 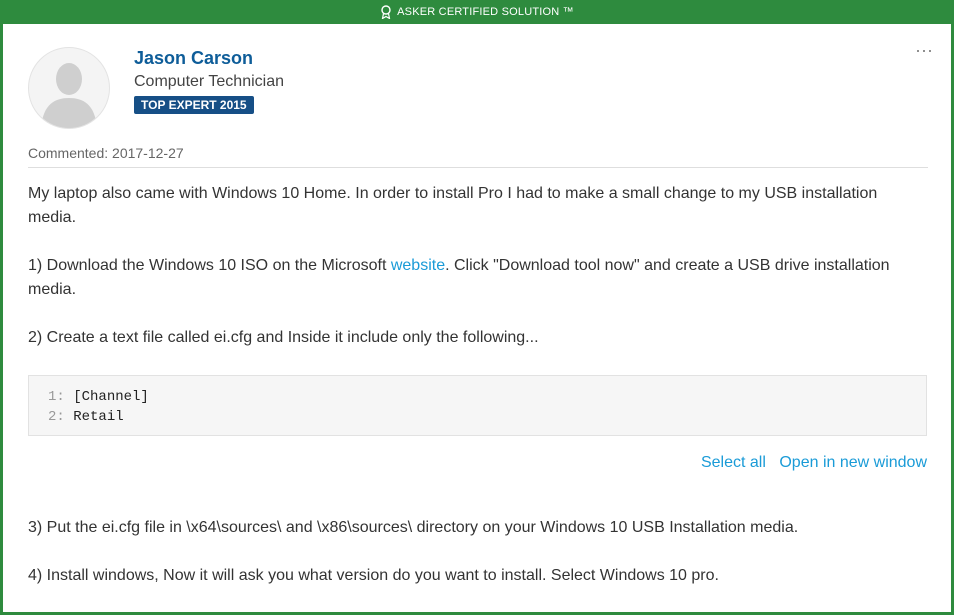 I want to click on code-text: Retail, so click(x=98, y=417).